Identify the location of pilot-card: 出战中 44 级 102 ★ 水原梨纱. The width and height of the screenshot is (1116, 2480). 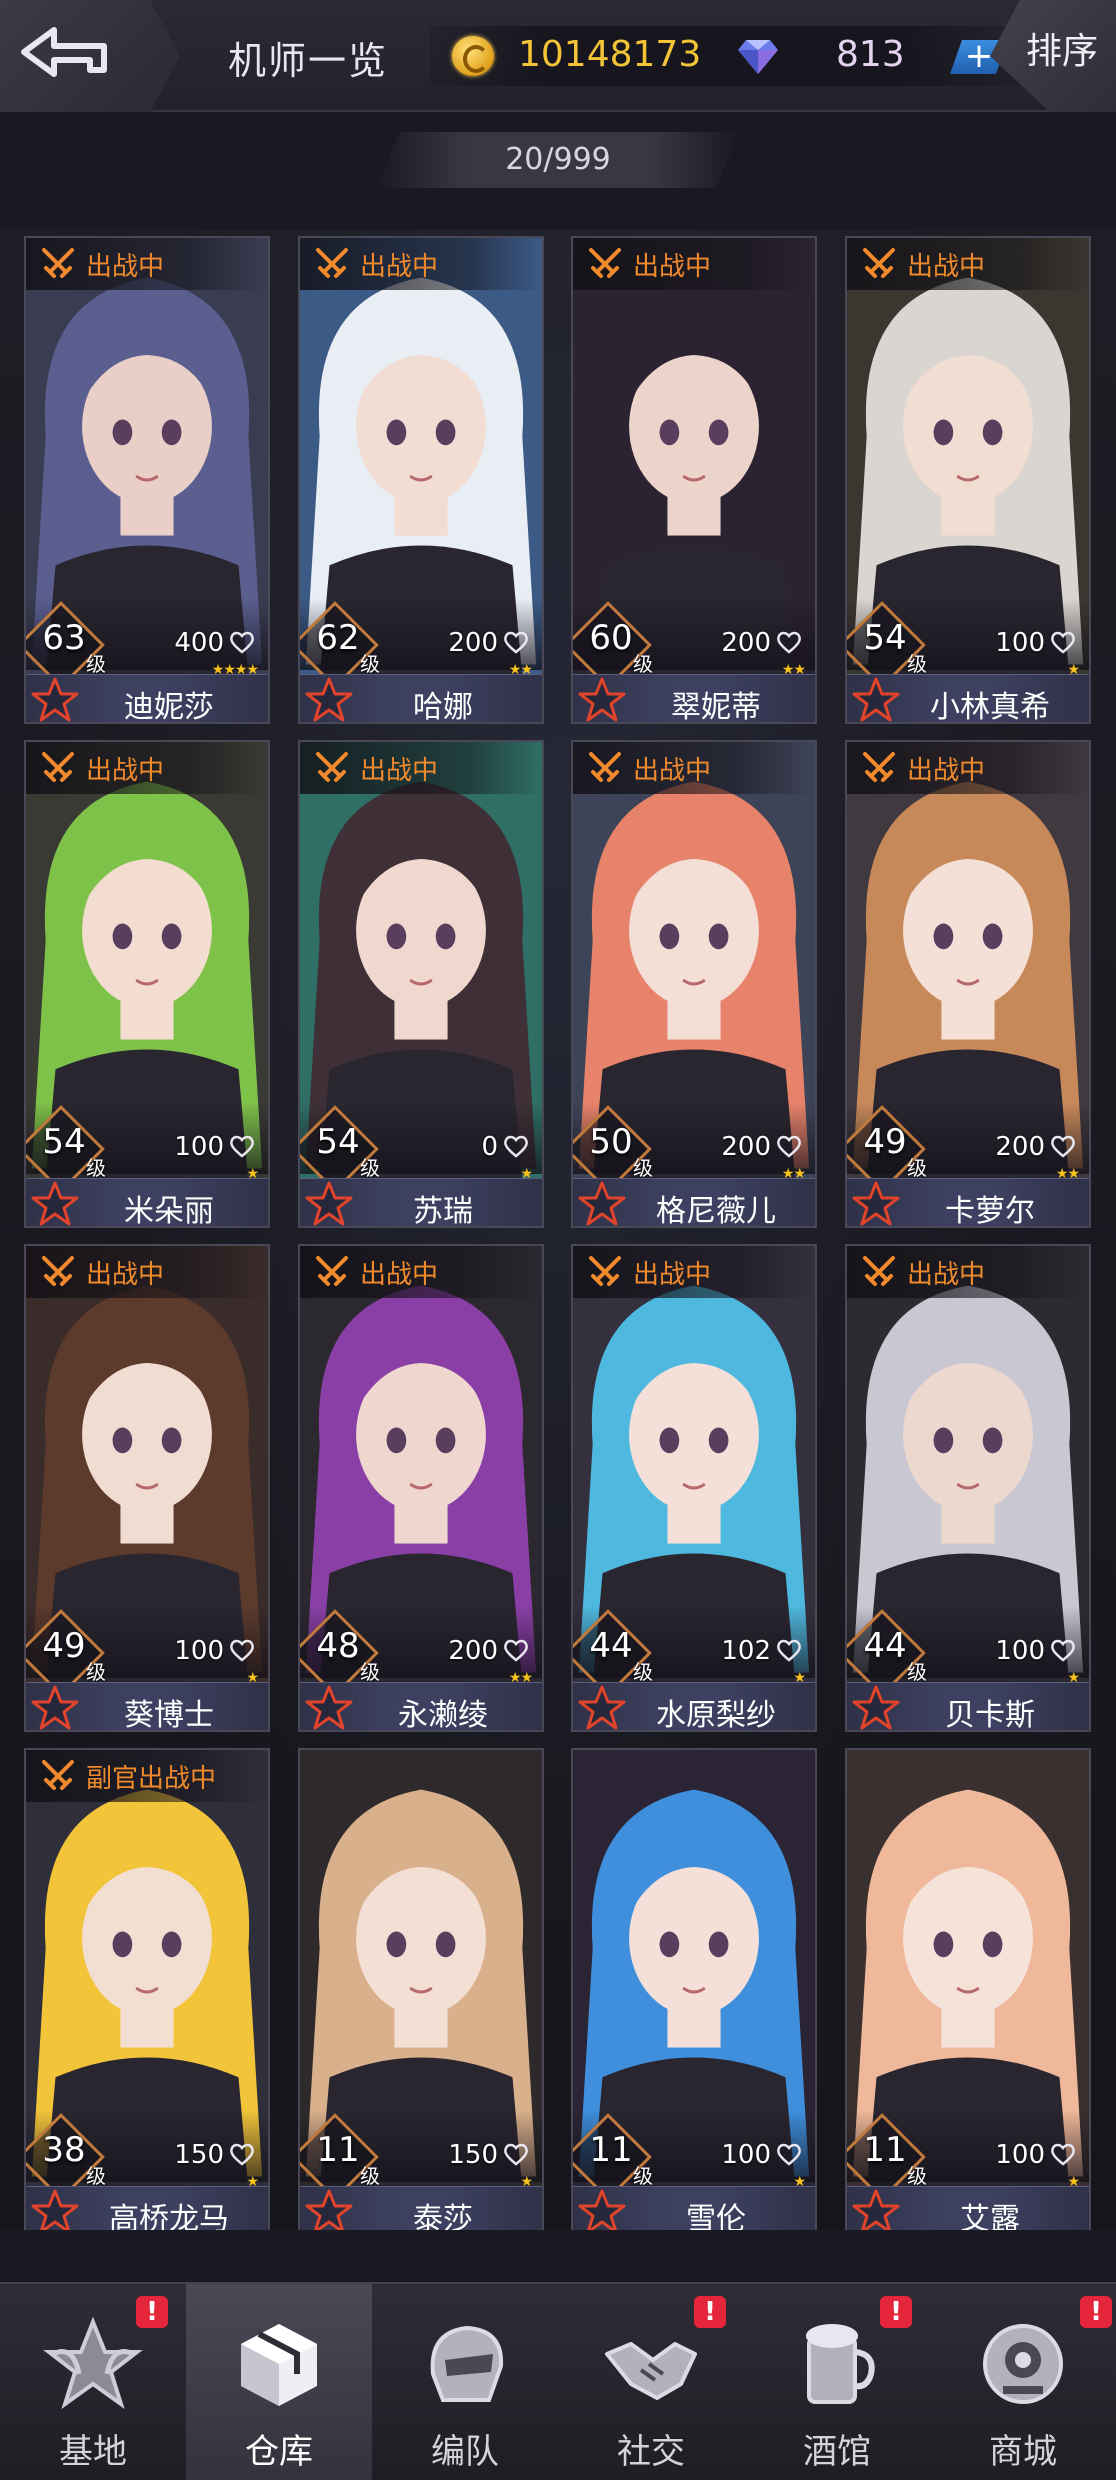
(694, 1488).